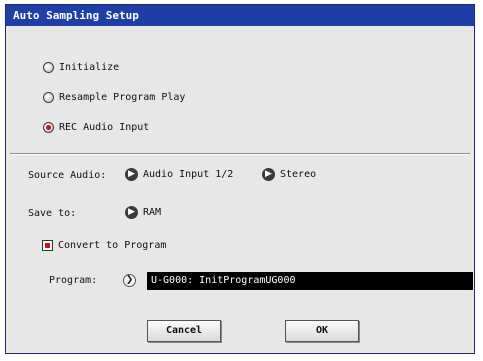  I want to click on ok-button: OK, so click(322, 331).